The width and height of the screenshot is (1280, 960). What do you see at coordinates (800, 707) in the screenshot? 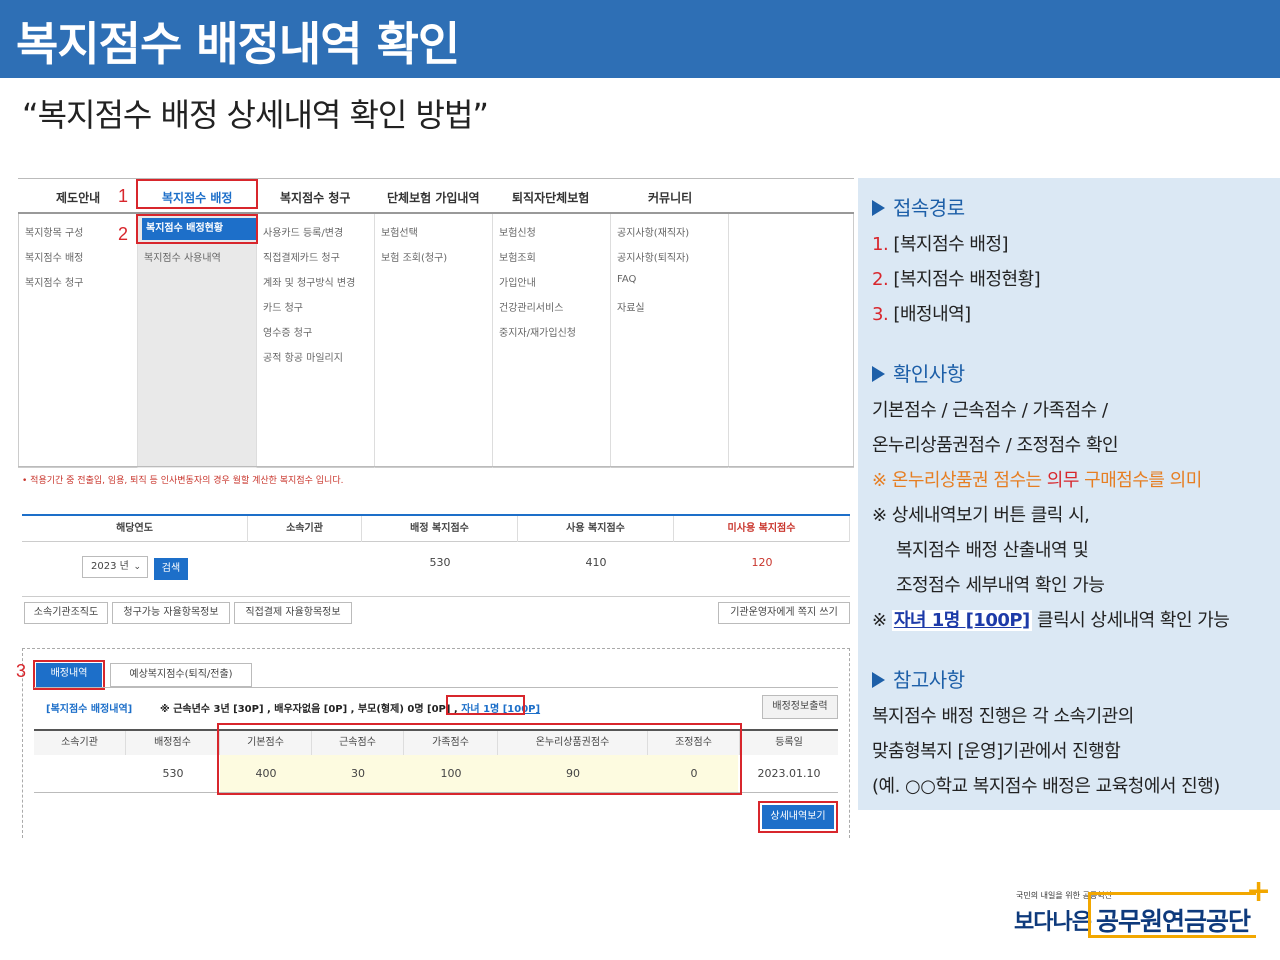
I see `print-assignment-button: 배정정보출력` at bounding box center [800, 707].